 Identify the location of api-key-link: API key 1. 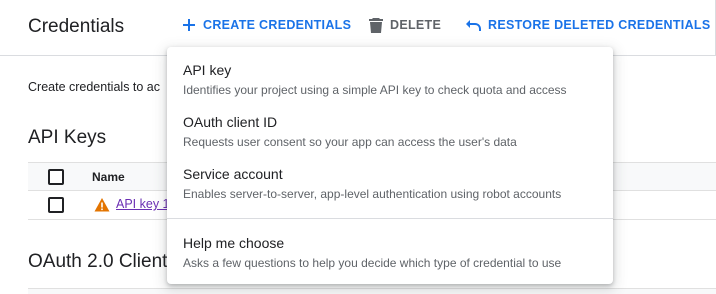
(143, 204).